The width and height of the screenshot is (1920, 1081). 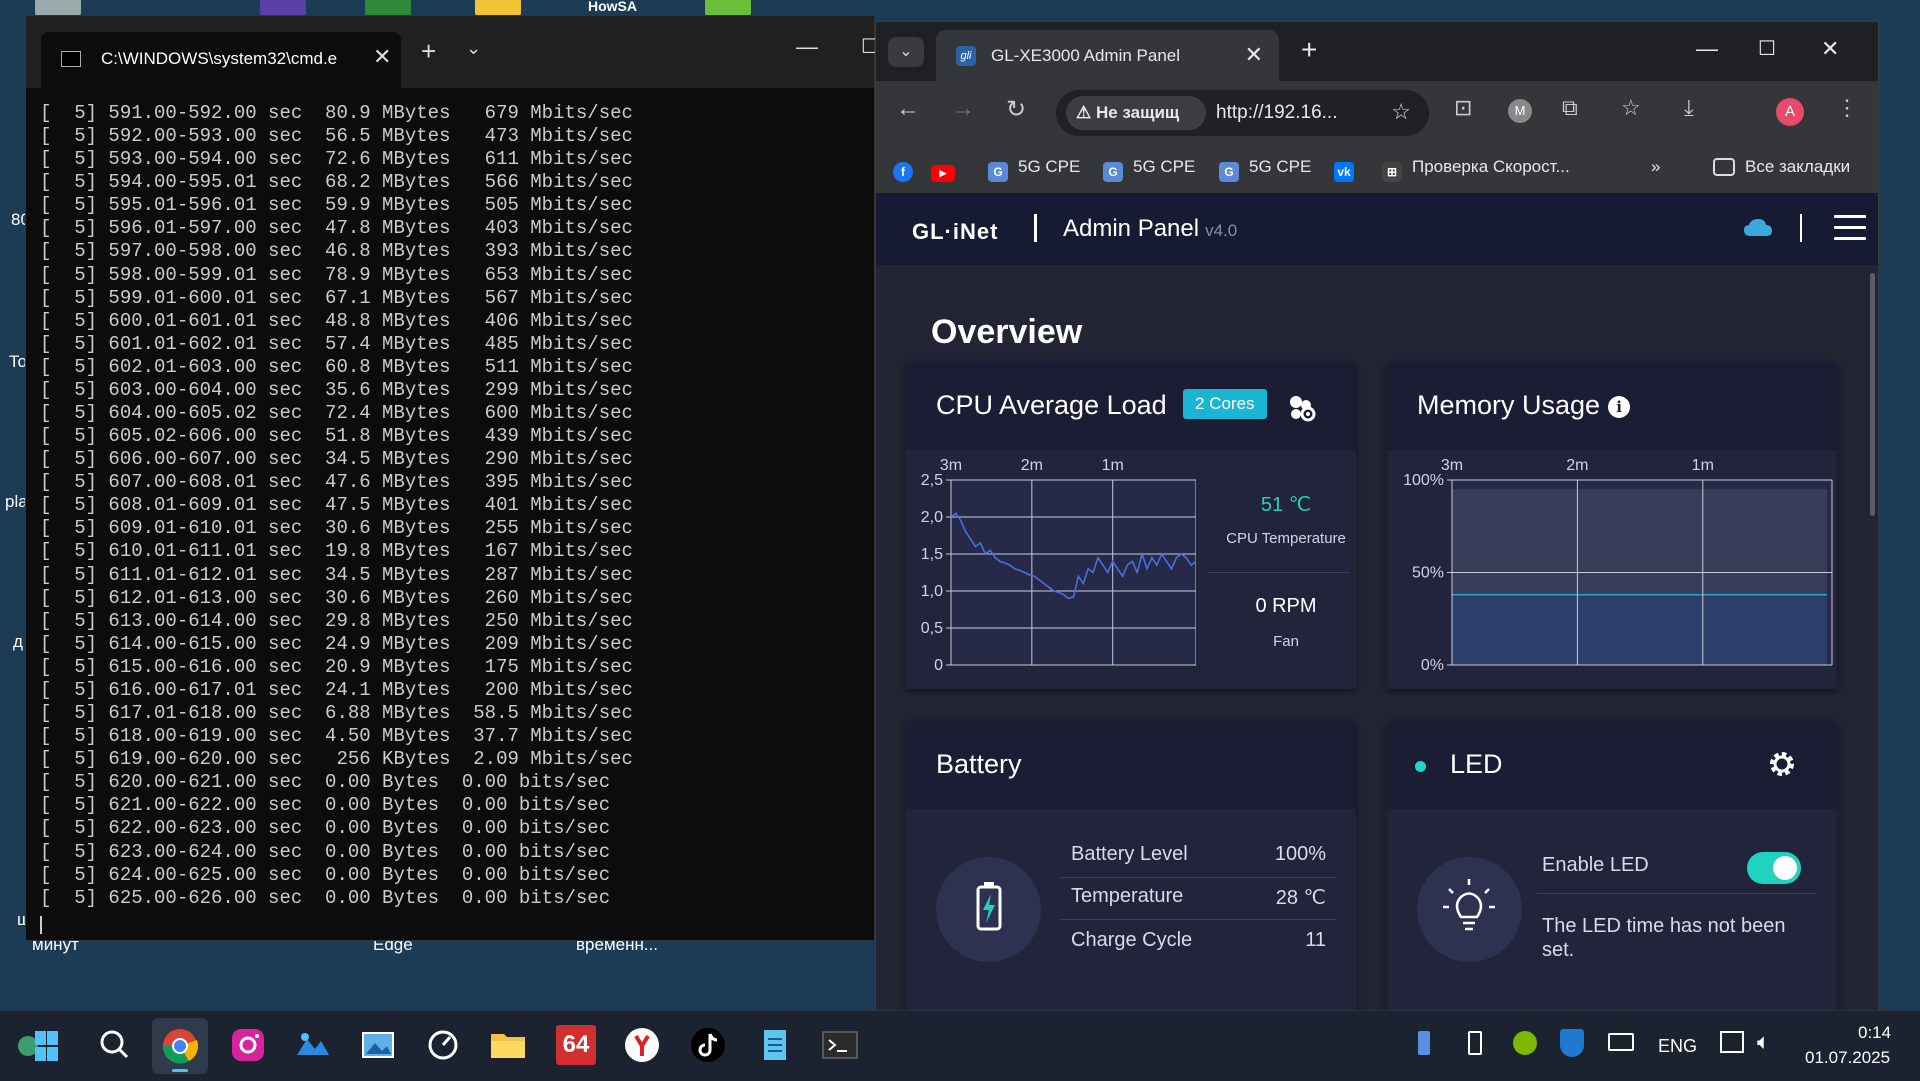 I want to click on cloud-icon, so click(x=1758, y=227).